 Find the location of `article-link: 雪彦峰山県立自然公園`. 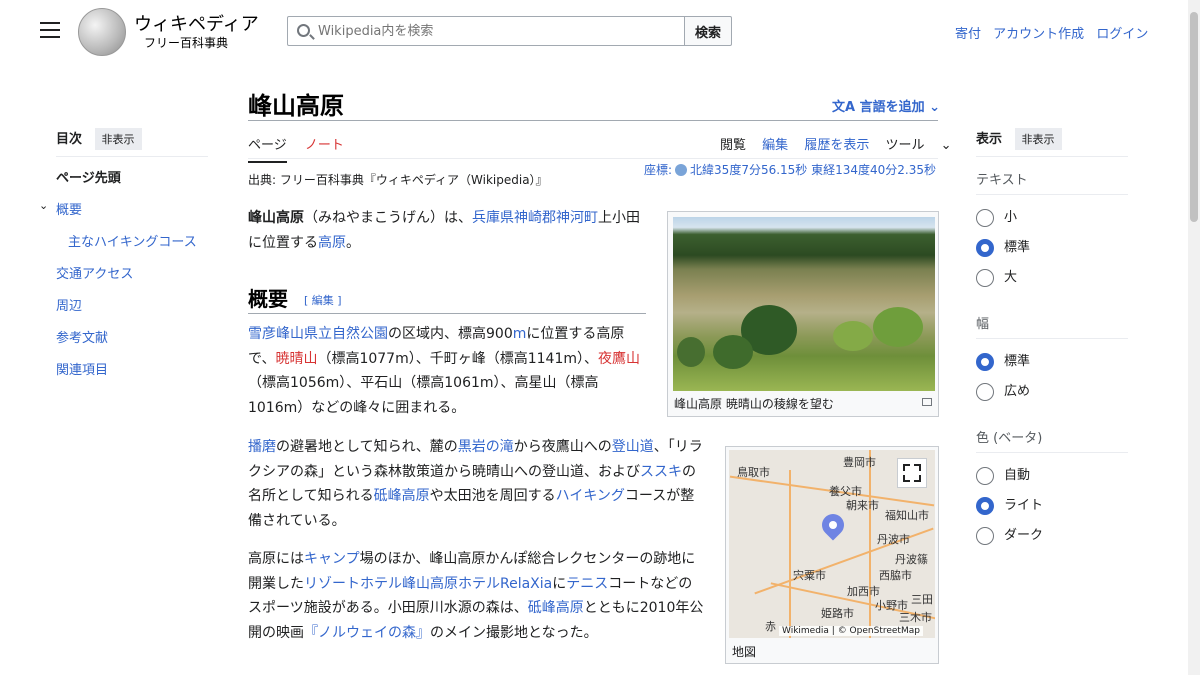

article-link: 雪彦峰山県立自然公園 is located at coordinates (318, 334).